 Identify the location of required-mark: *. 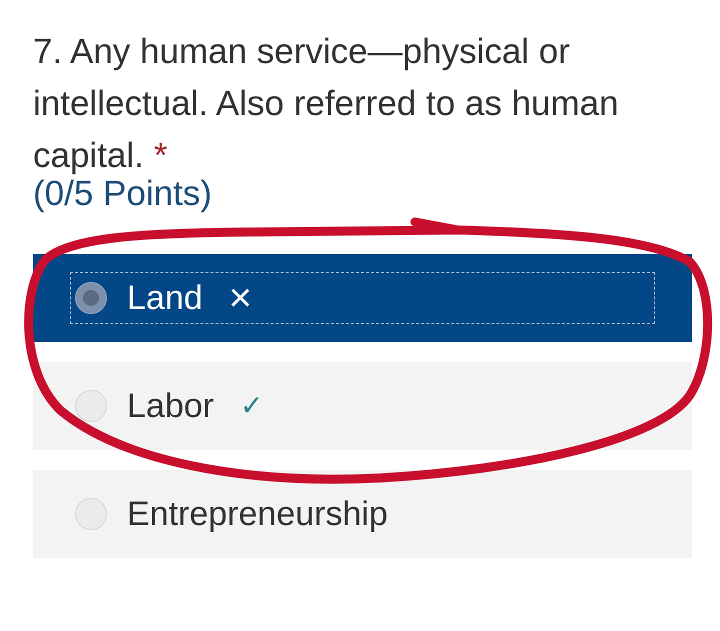
(161, 155).